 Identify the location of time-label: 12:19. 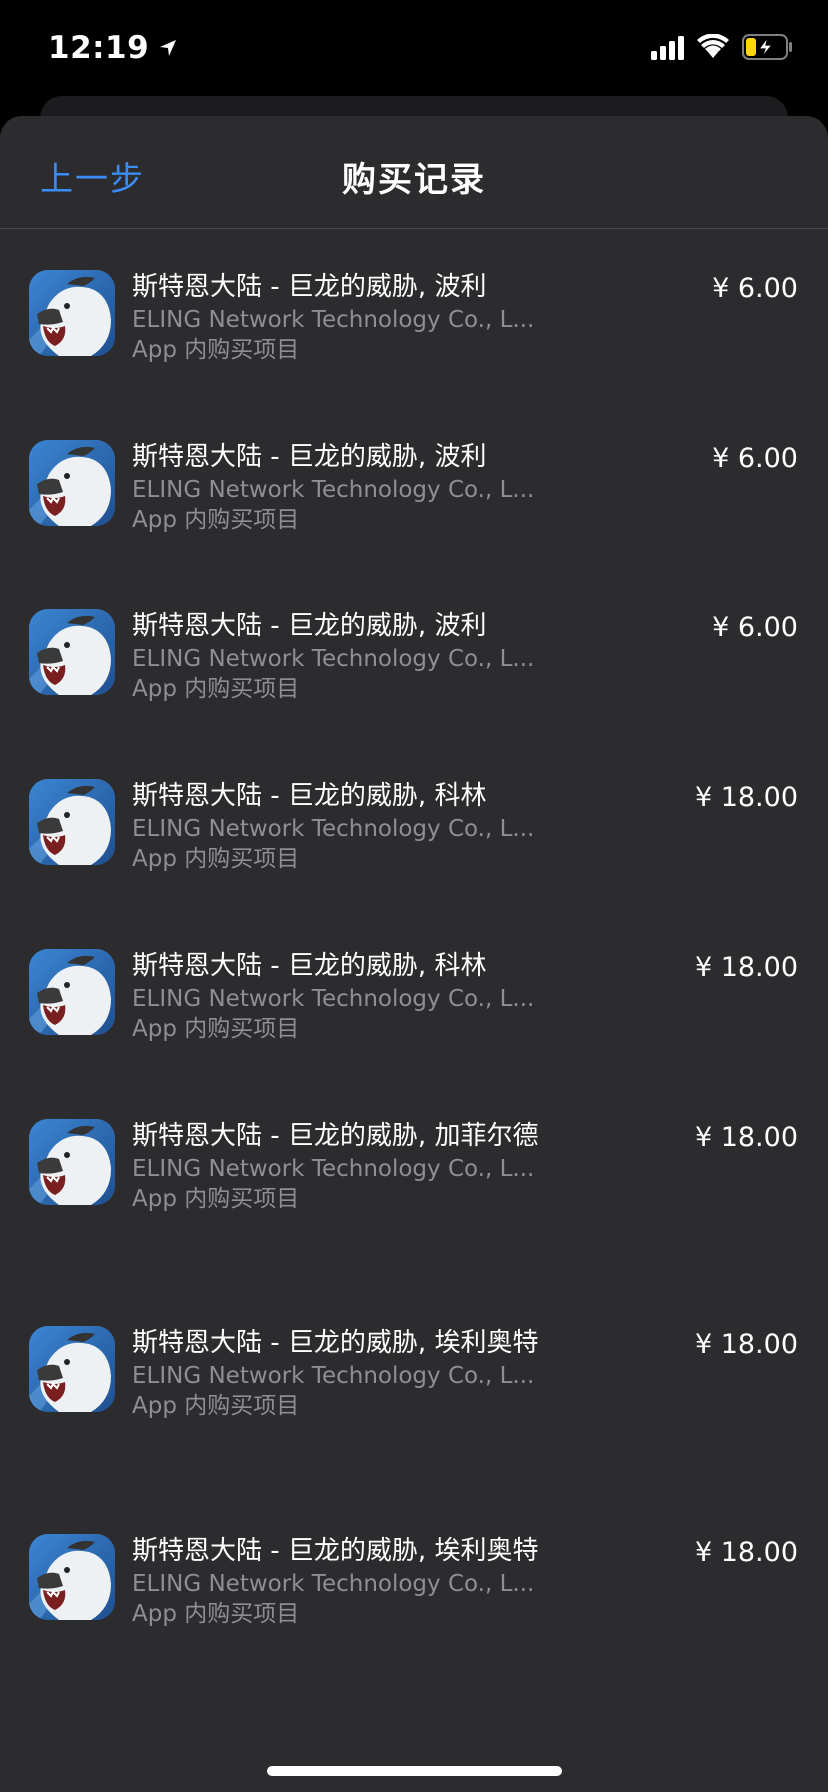
(99, 48).